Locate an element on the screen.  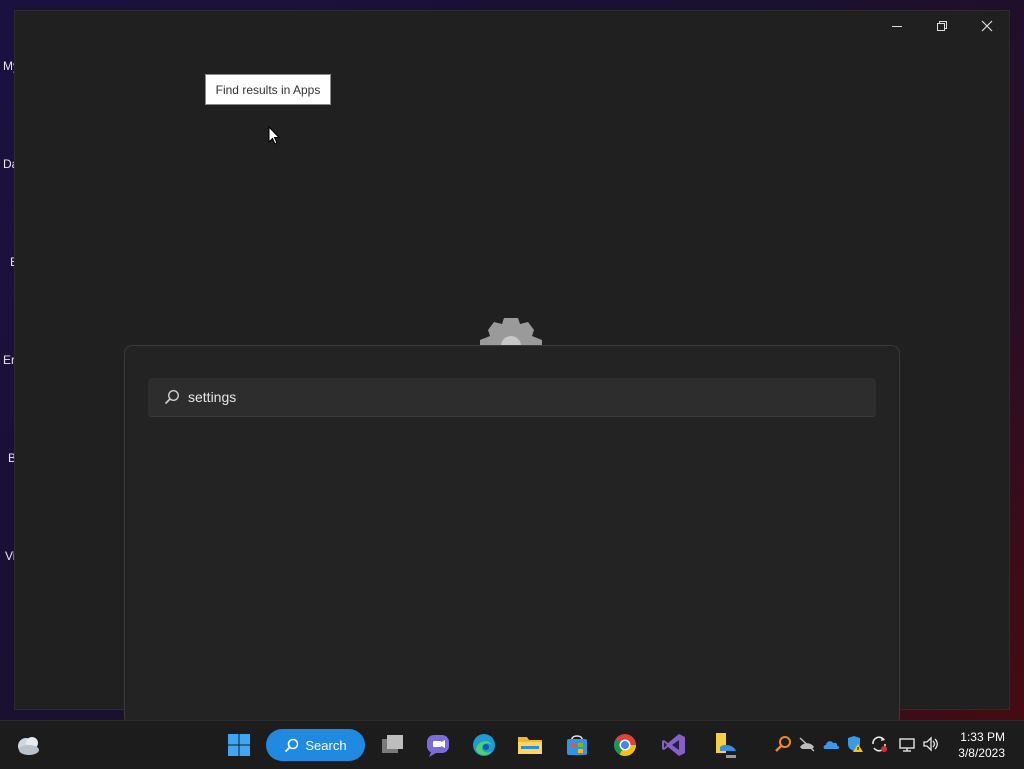
edge-icon is located at coordinates (484, 745).